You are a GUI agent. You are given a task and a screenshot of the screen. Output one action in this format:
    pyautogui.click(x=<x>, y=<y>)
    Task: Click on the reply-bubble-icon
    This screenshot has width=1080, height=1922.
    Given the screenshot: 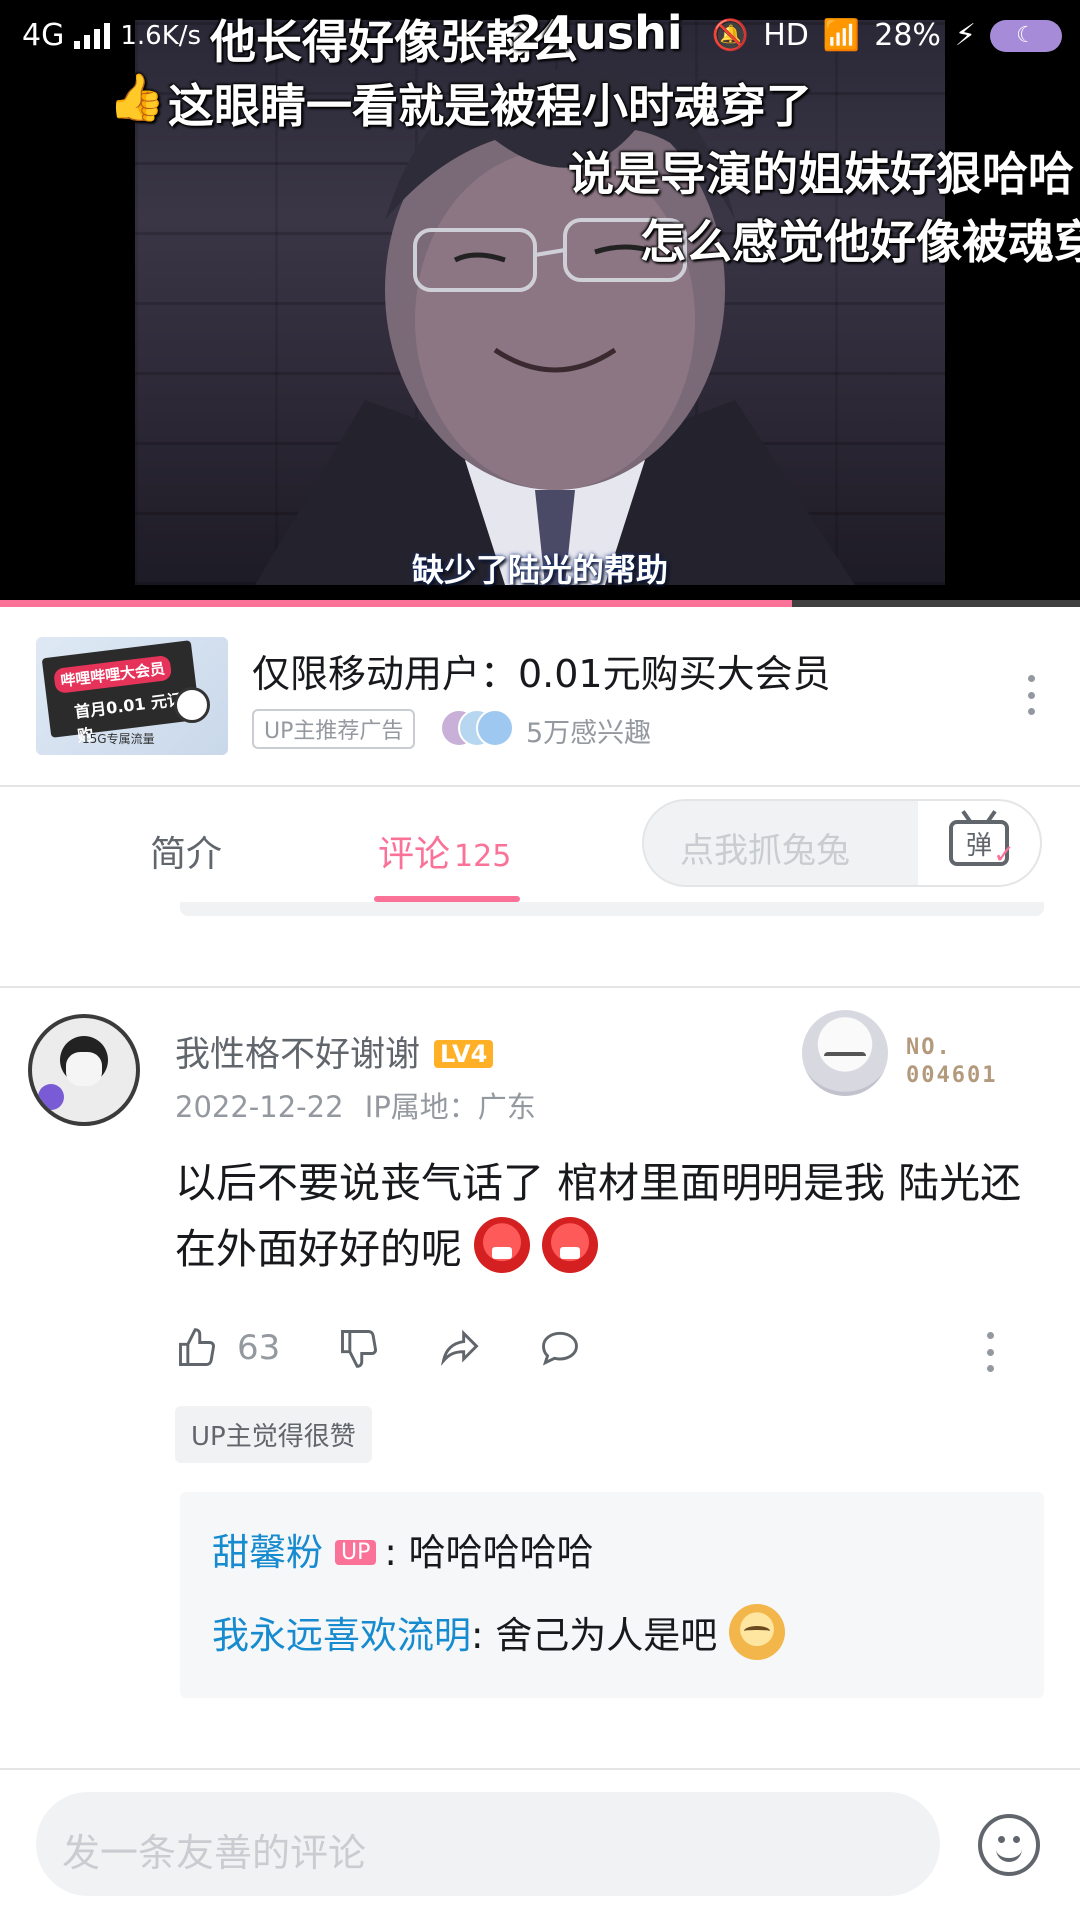 What is the action you would take?
    pyautogui.click(x=560, y=1348)
    